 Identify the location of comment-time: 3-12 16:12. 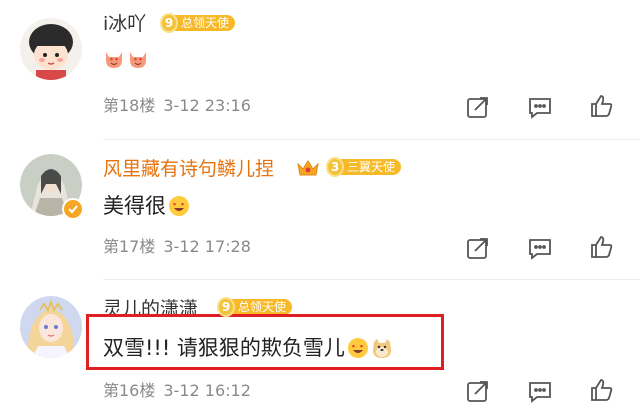
(207, 390).